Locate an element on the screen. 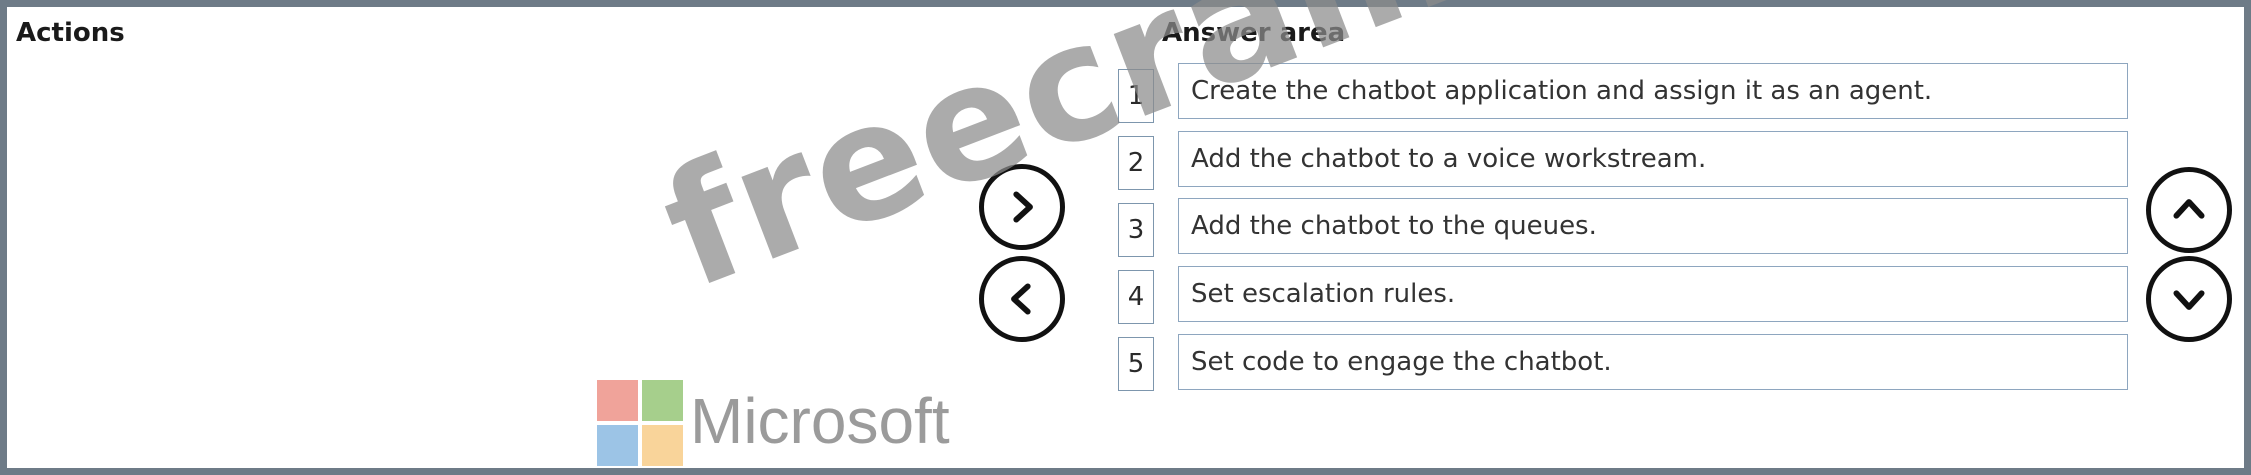 The width and height of the screenshot is (2251, 475). answer-number: 3 is located at coordinates (1136, 230).